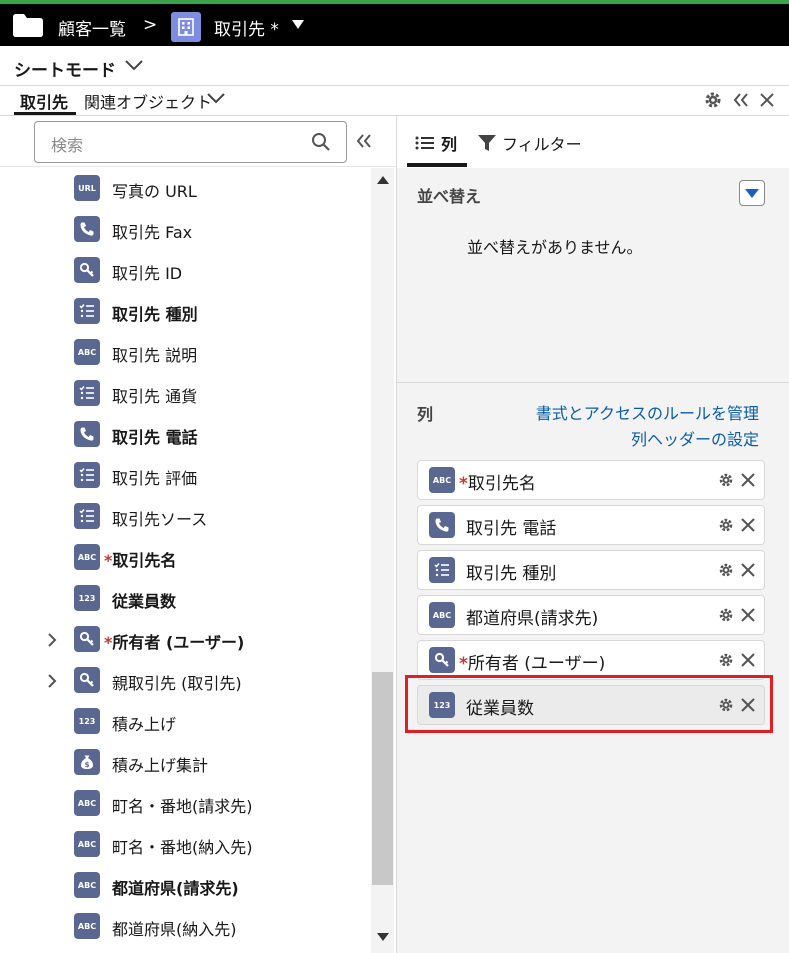 This screenshot has width=789, height=953. I want to click on tab-filter-label: フィルター, so click(542, 144).